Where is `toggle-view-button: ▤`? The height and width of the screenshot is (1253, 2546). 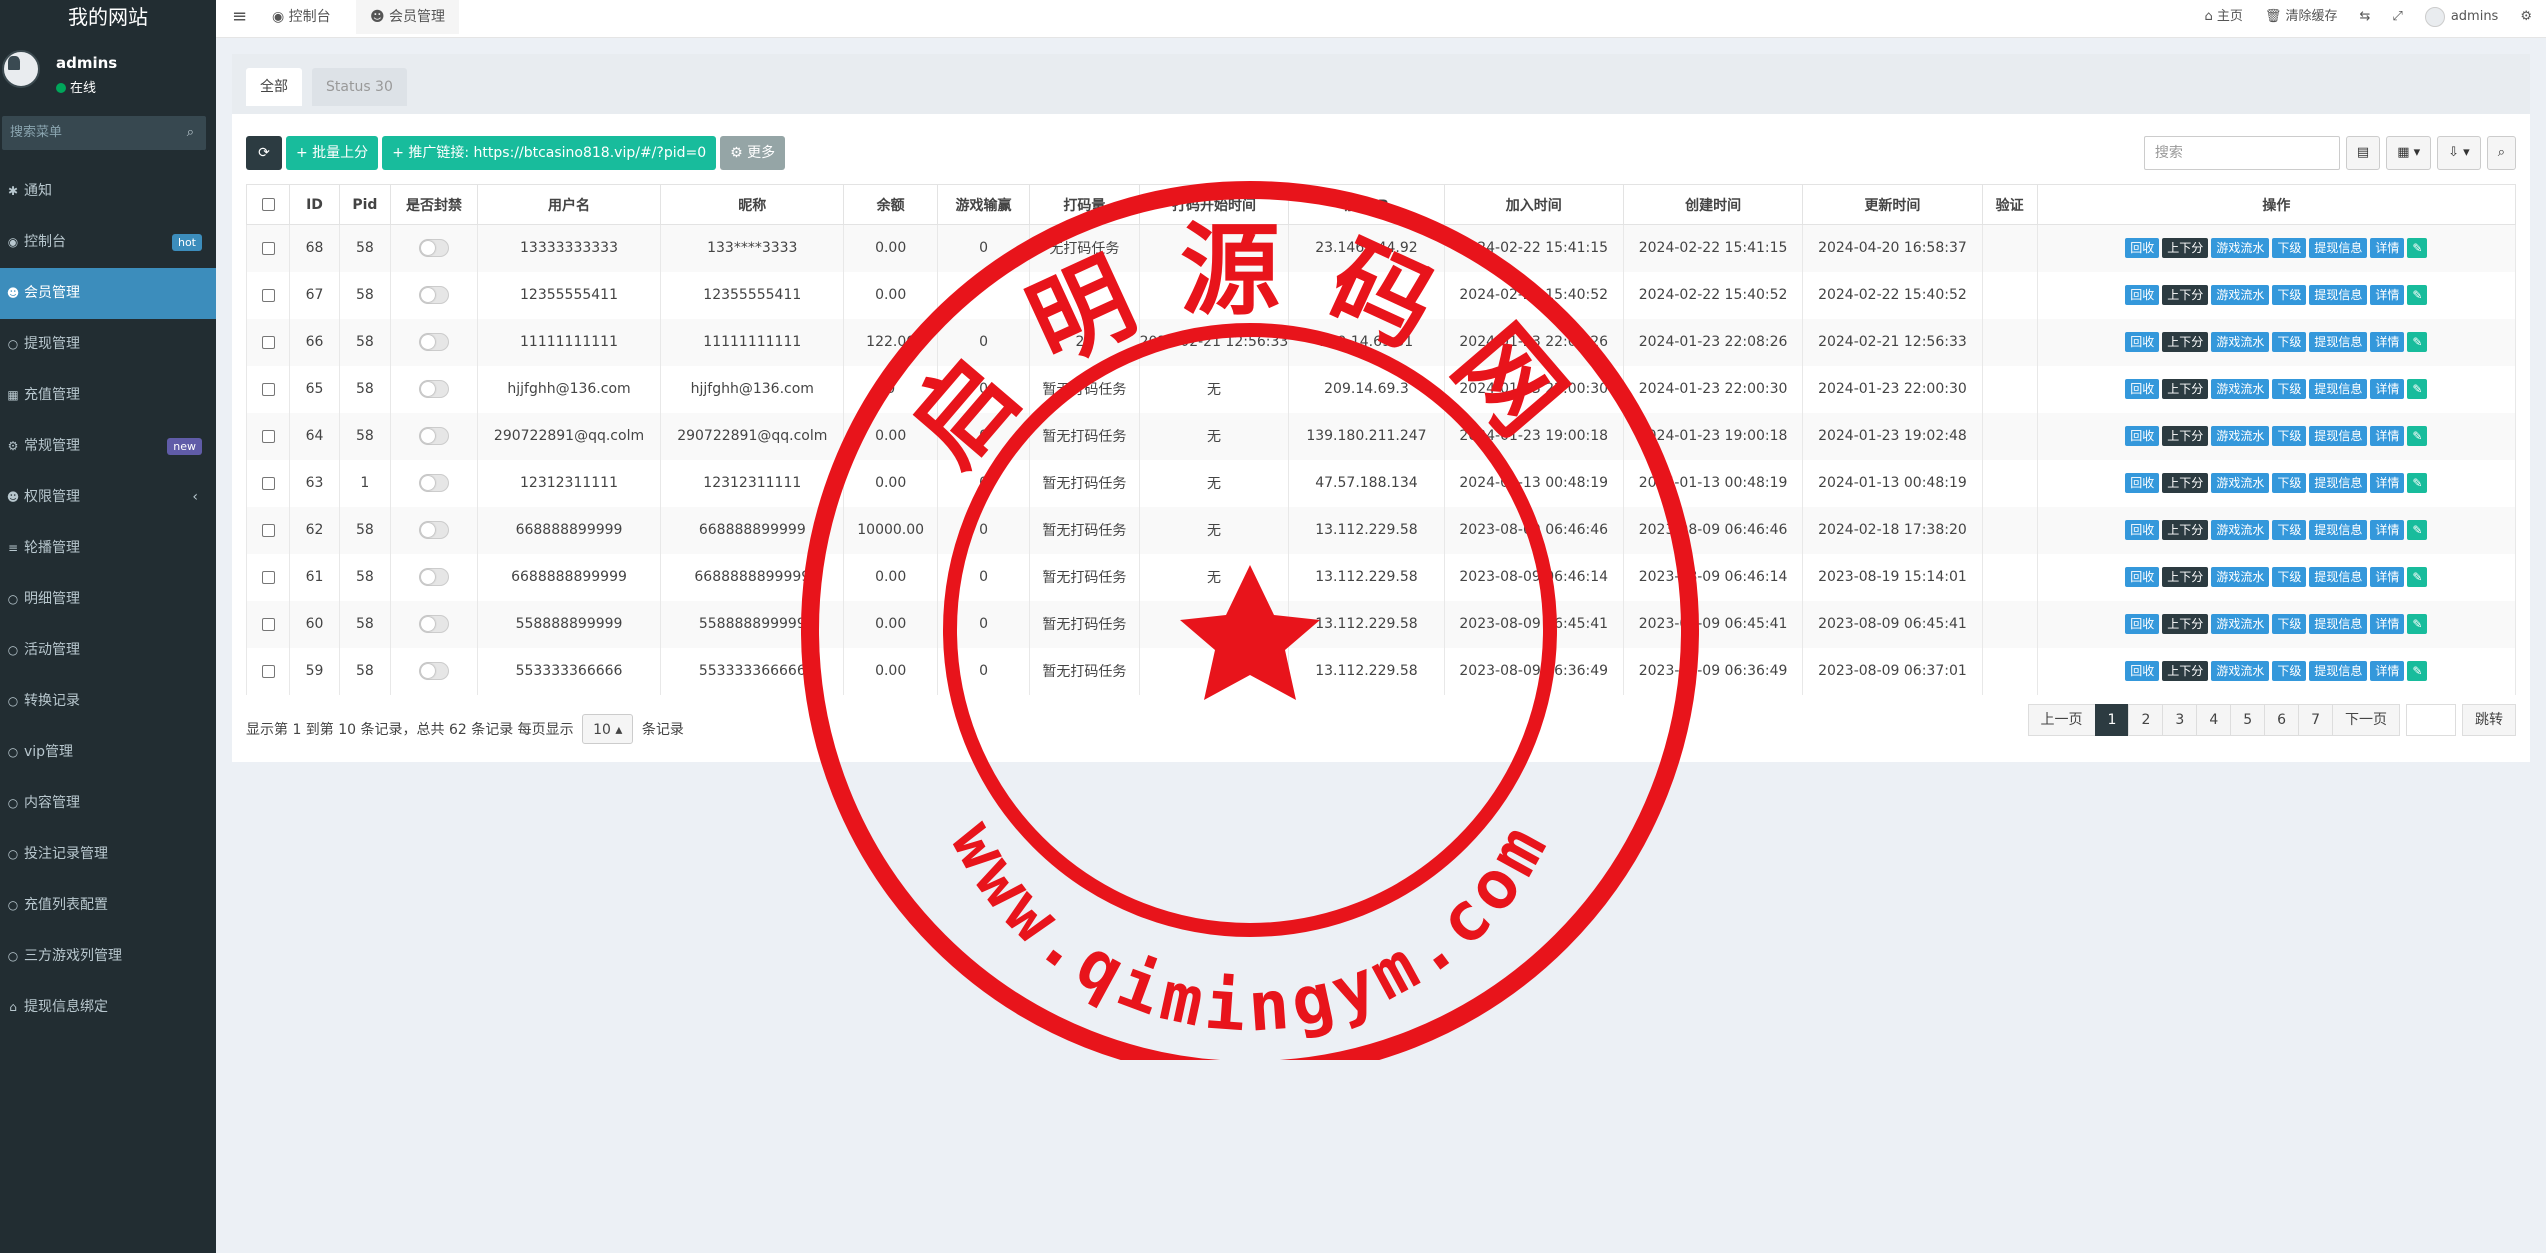 toggle-view-button: ▤ is located at coordinates (2363, 153).